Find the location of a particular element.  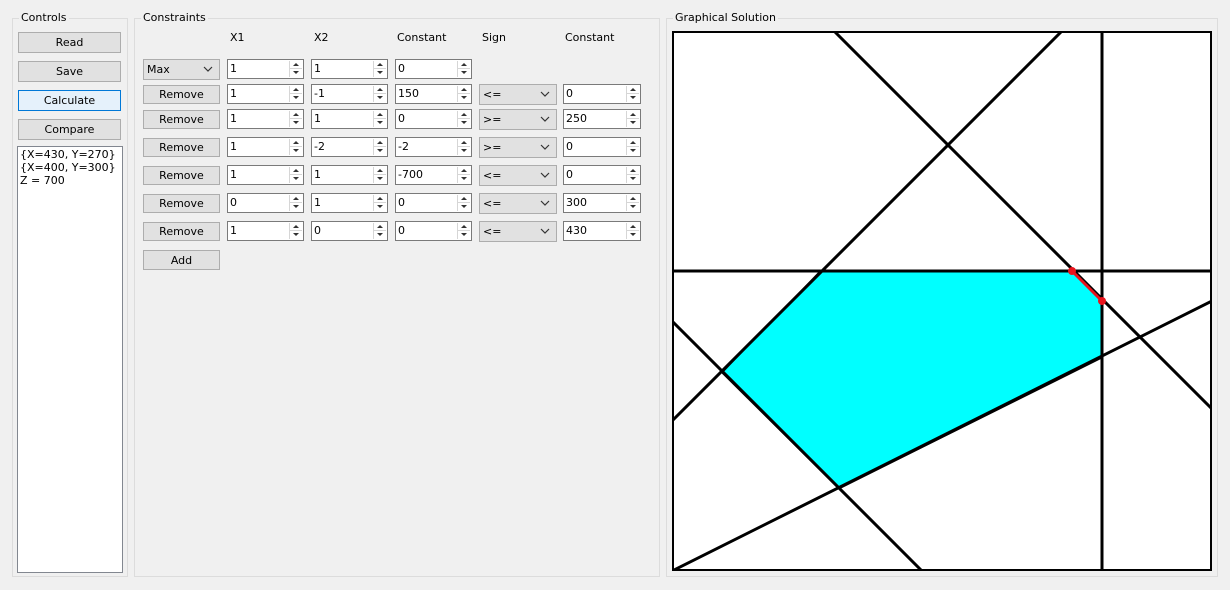

constraint-x2-input: -2 is located at coordinates (349, 147).